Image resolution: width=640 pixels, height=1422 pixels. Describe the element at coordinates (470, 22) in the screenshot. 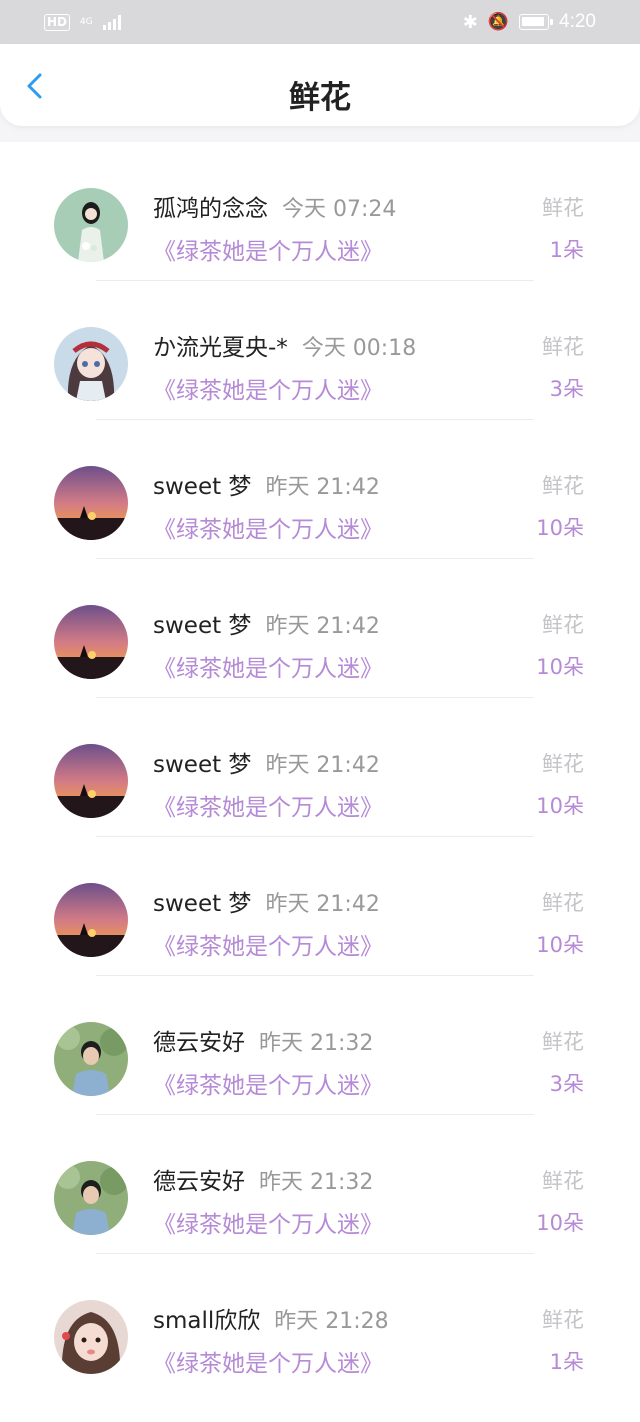

I see `bluetooth-icon: ✱` at that location.